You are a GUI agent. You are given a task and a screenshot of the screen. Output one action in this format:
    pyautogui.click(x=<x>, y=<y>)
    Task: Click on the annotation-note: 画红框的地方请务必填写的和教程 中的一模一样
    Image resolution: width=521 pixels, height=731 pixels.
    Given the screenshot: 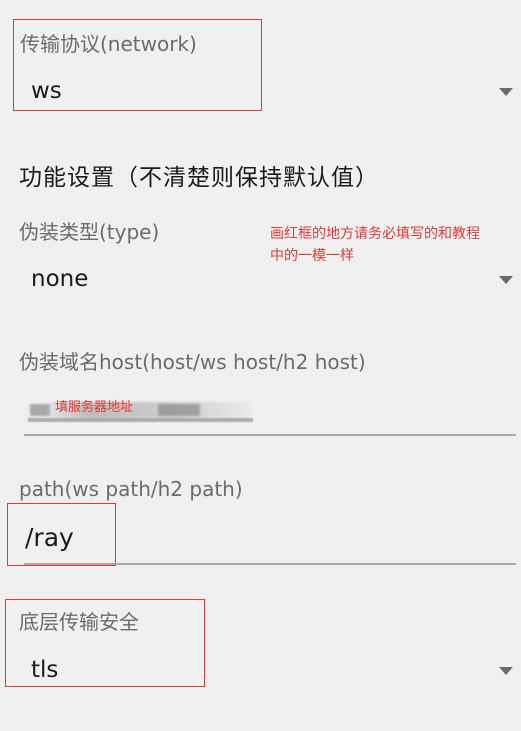 What is the action you would take?
    pyautogui.click(x=375, y=245)
    